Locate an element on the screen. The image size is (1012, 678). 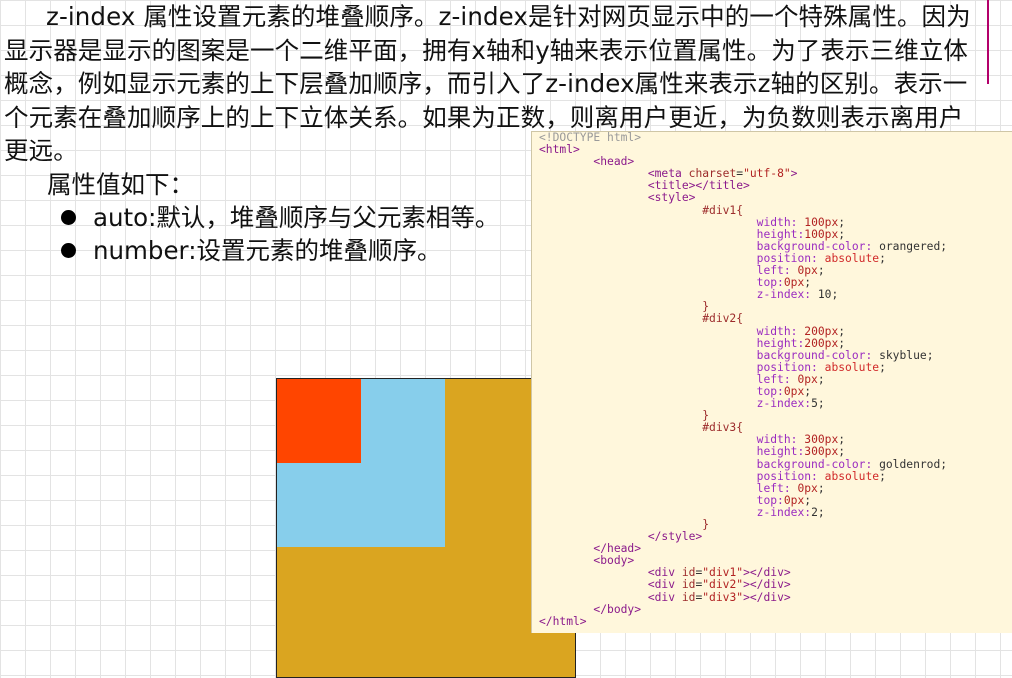
bullet-item-number: number:设置元素的堆叠顺序。 is located at coordinates (249, 250).